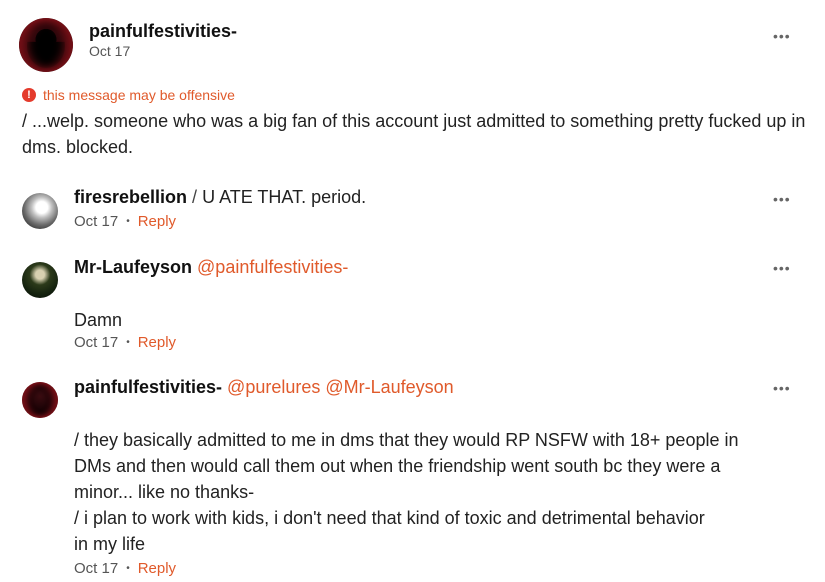 The image size is (825, 582). Describe the element at coordinates (110, 544) in the screenshot. I see `comment-text-line: in my life` at that location.